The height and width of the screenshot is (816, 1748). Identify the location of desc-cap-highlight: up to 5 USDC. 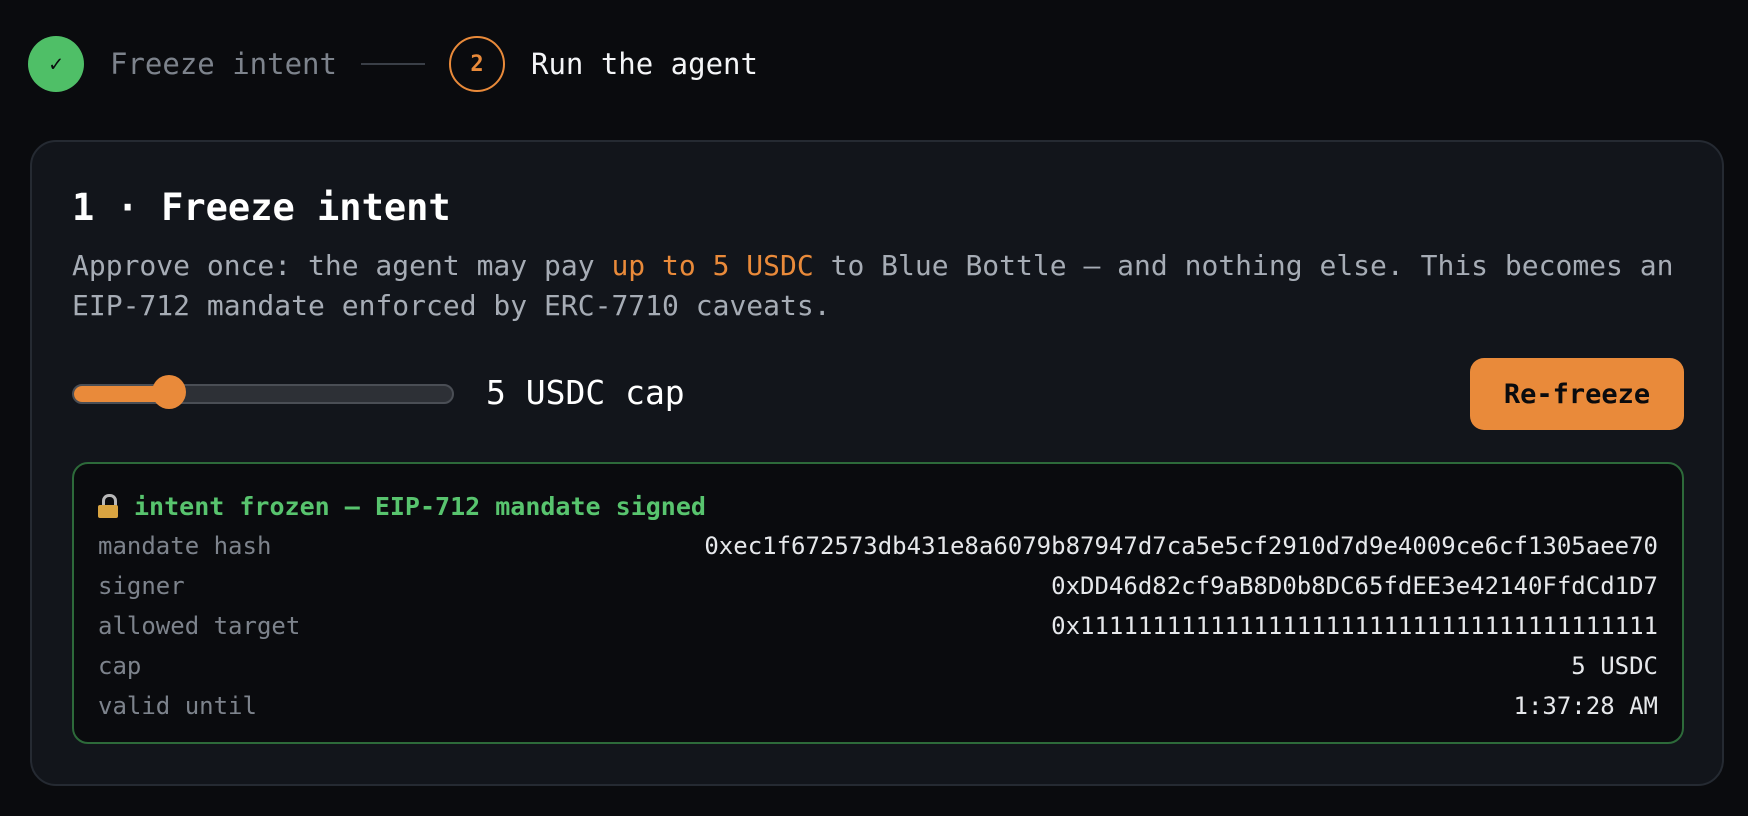
(712, 265).